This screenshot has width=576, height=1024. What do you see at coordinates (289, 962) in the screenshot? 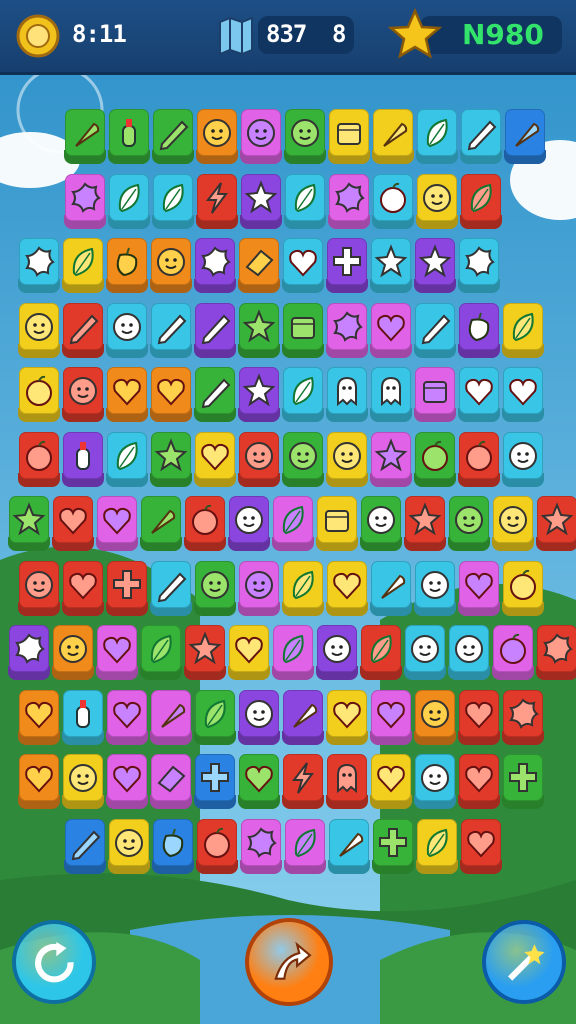
I see `hint-button` at bounding box center [289, 962].